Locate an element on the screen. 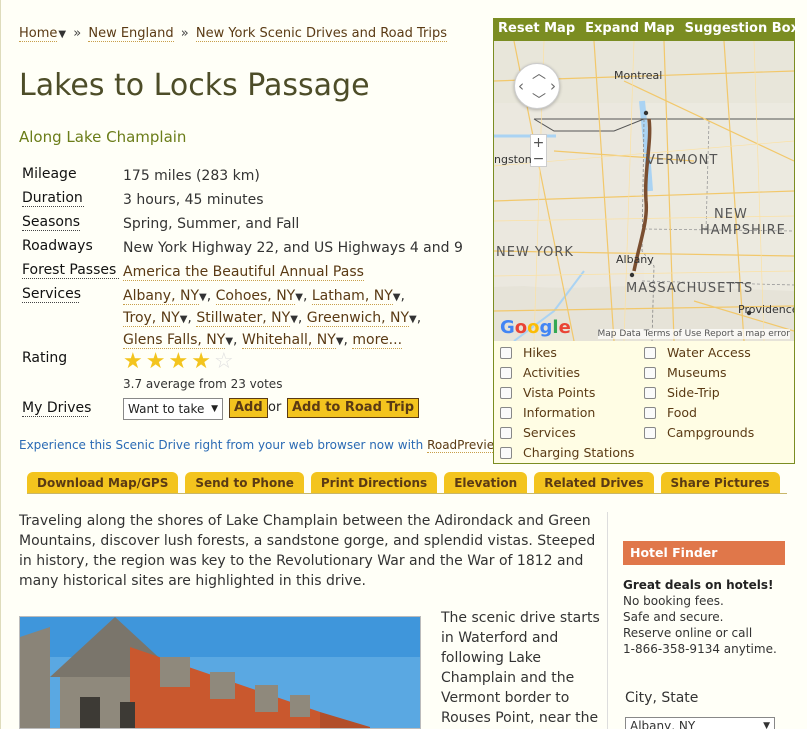 Image resolution: width=807 pixels, height=729 pixels. rating-votes: 3.7 average from 23 votes is located at coordinates (203, 384).